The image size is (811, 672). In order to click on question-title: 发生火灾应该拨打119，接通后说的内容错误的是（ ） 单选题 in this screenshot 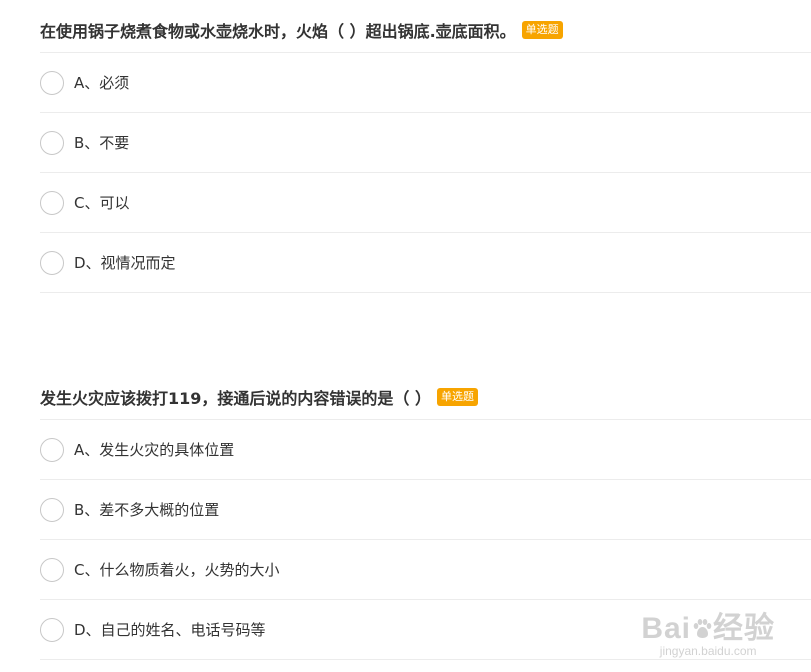, I will do `click(425, 397)`.